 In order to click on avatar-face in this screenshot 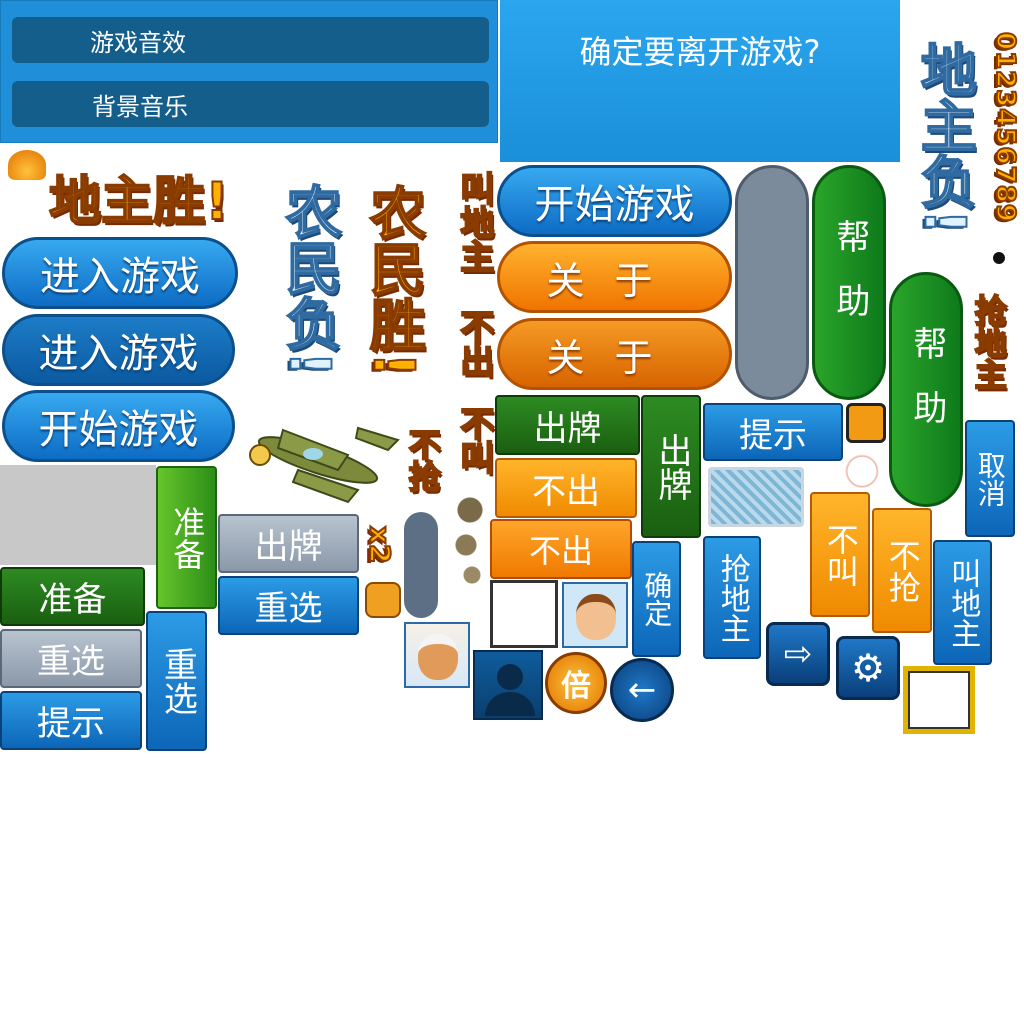, I will do `click(438, 657)`.